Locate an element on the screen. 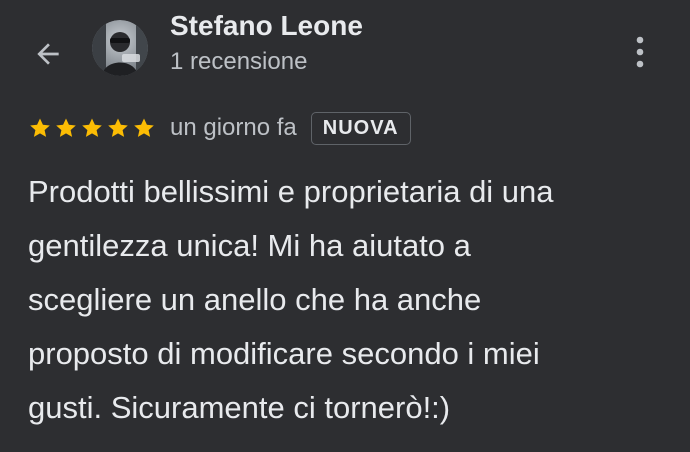 The image size is (690, 452). arrow-back-icon is located at coordinates (48, 54).